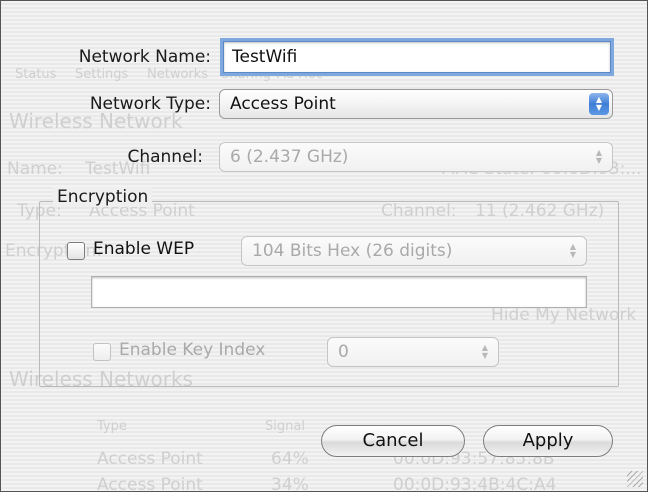 The image size is (648, 492). Describe the element at coordinates (283, 104) in the screenshot. I see `network-type-selected: Access Point` at that location.